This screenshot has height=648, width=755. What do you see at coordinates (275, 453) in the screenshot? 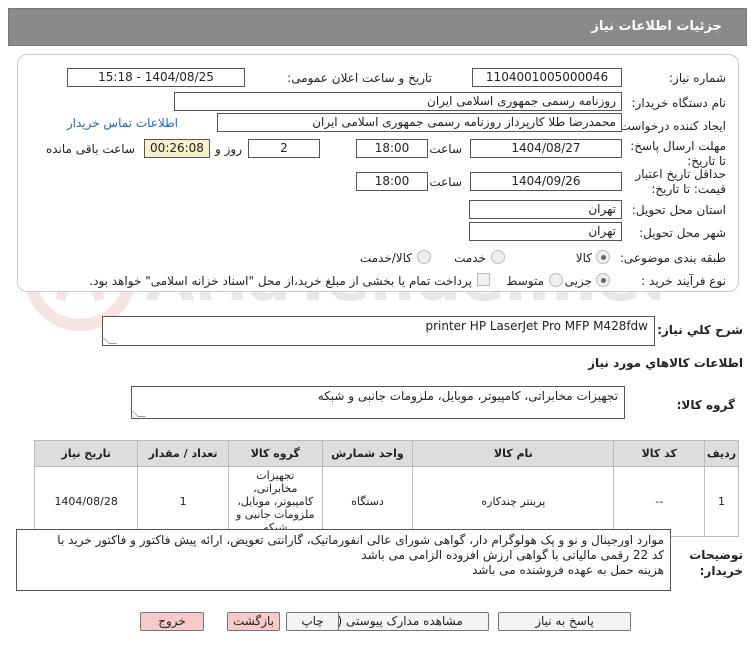
I see `col-group: گروه کالا` at bounding box center [275, 453].